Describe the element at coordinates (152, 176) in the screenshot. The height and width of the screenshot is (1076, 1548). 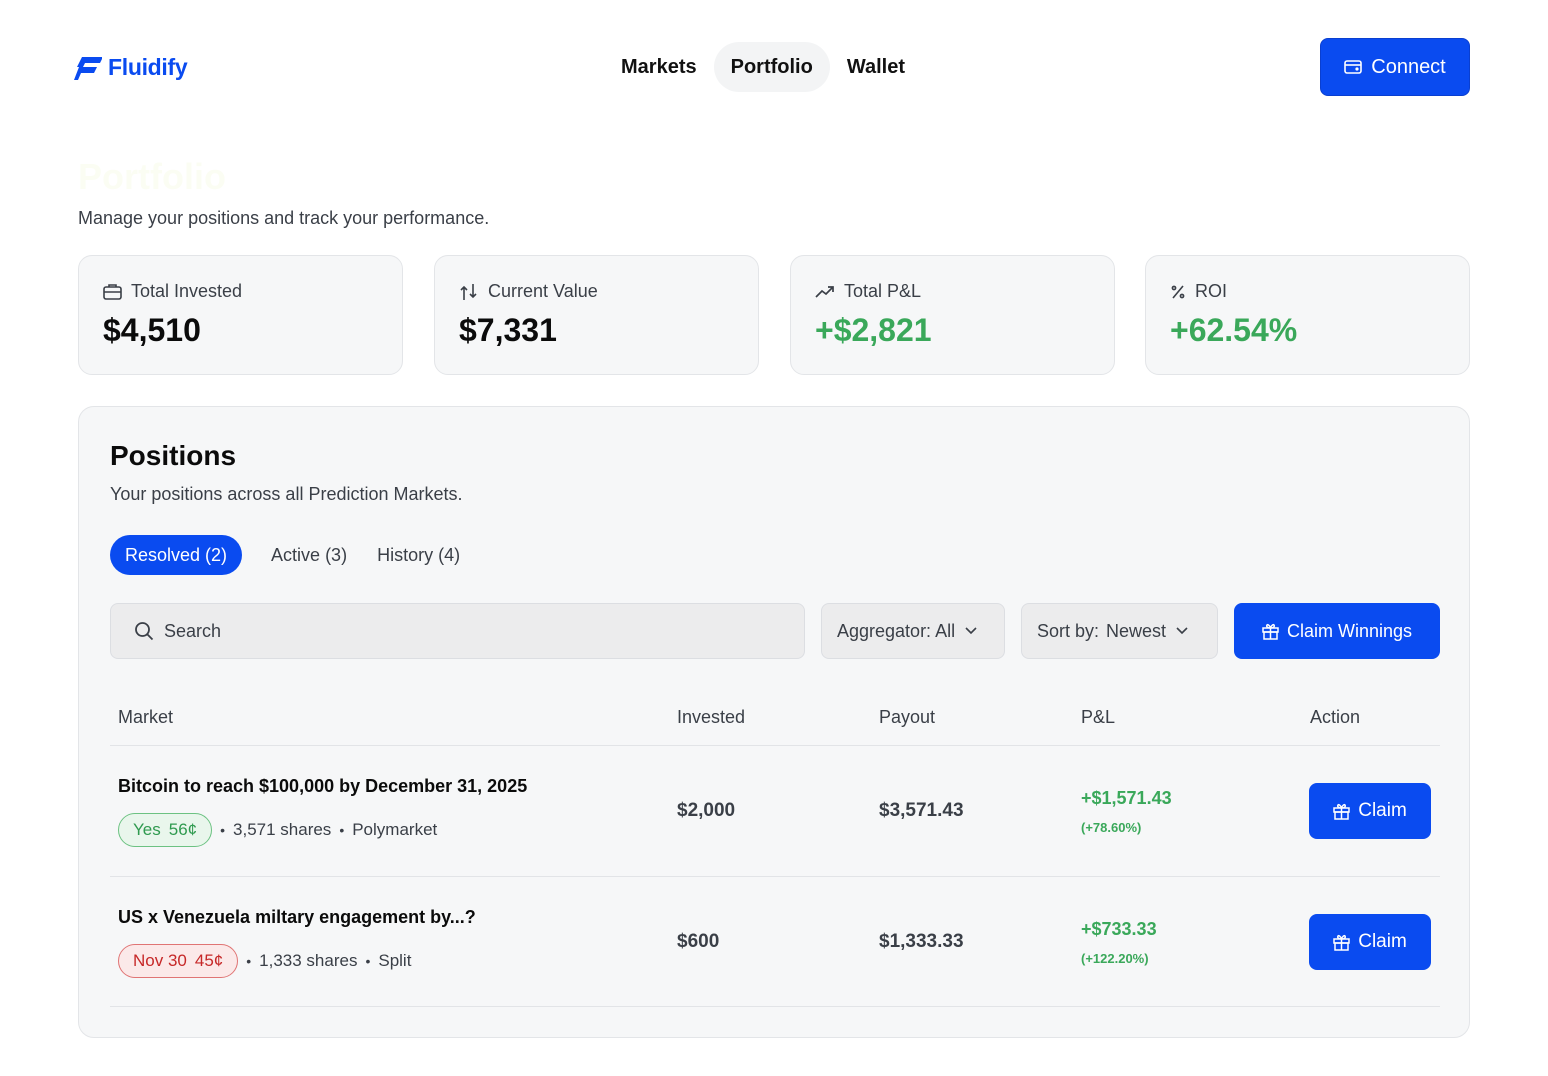
I see `page-title: Portfolio` at that location.